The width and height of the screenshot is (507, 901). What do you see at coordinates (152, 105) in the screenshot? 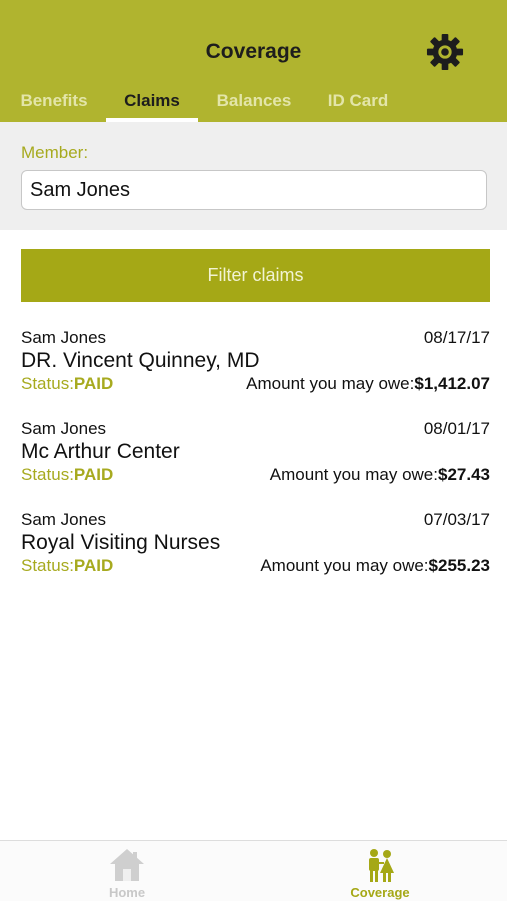
I see `tab-claims: Claims` at bounding box center [152, 105].